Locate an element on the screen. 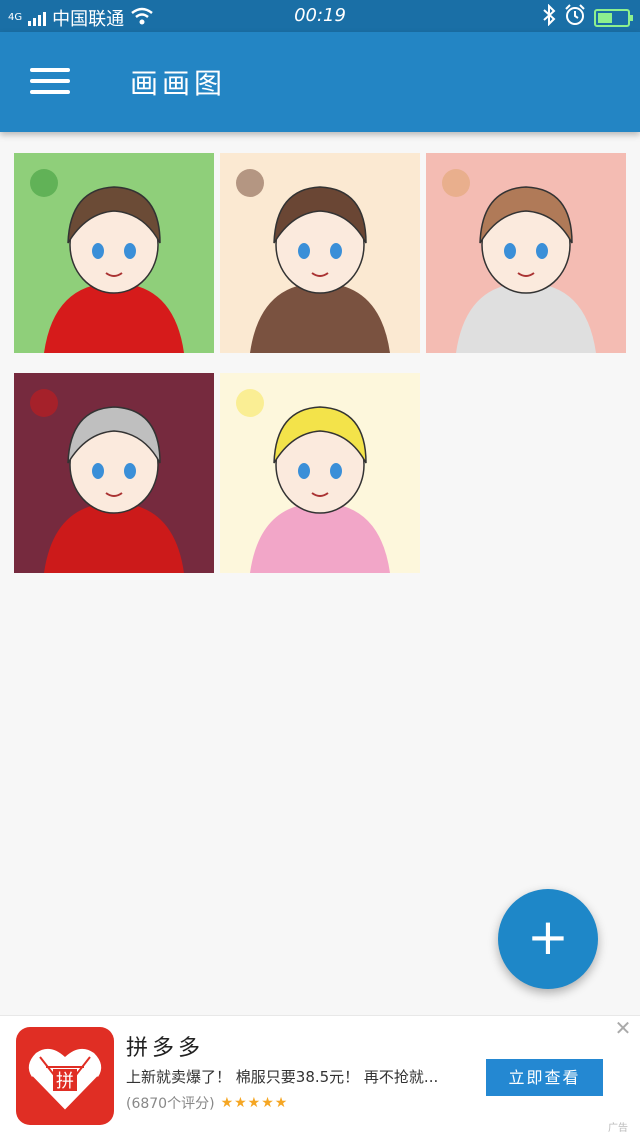 The width and height of the screenshot is (640, 1138). app-bar: 画画图 is located at coordinates (320, 82).